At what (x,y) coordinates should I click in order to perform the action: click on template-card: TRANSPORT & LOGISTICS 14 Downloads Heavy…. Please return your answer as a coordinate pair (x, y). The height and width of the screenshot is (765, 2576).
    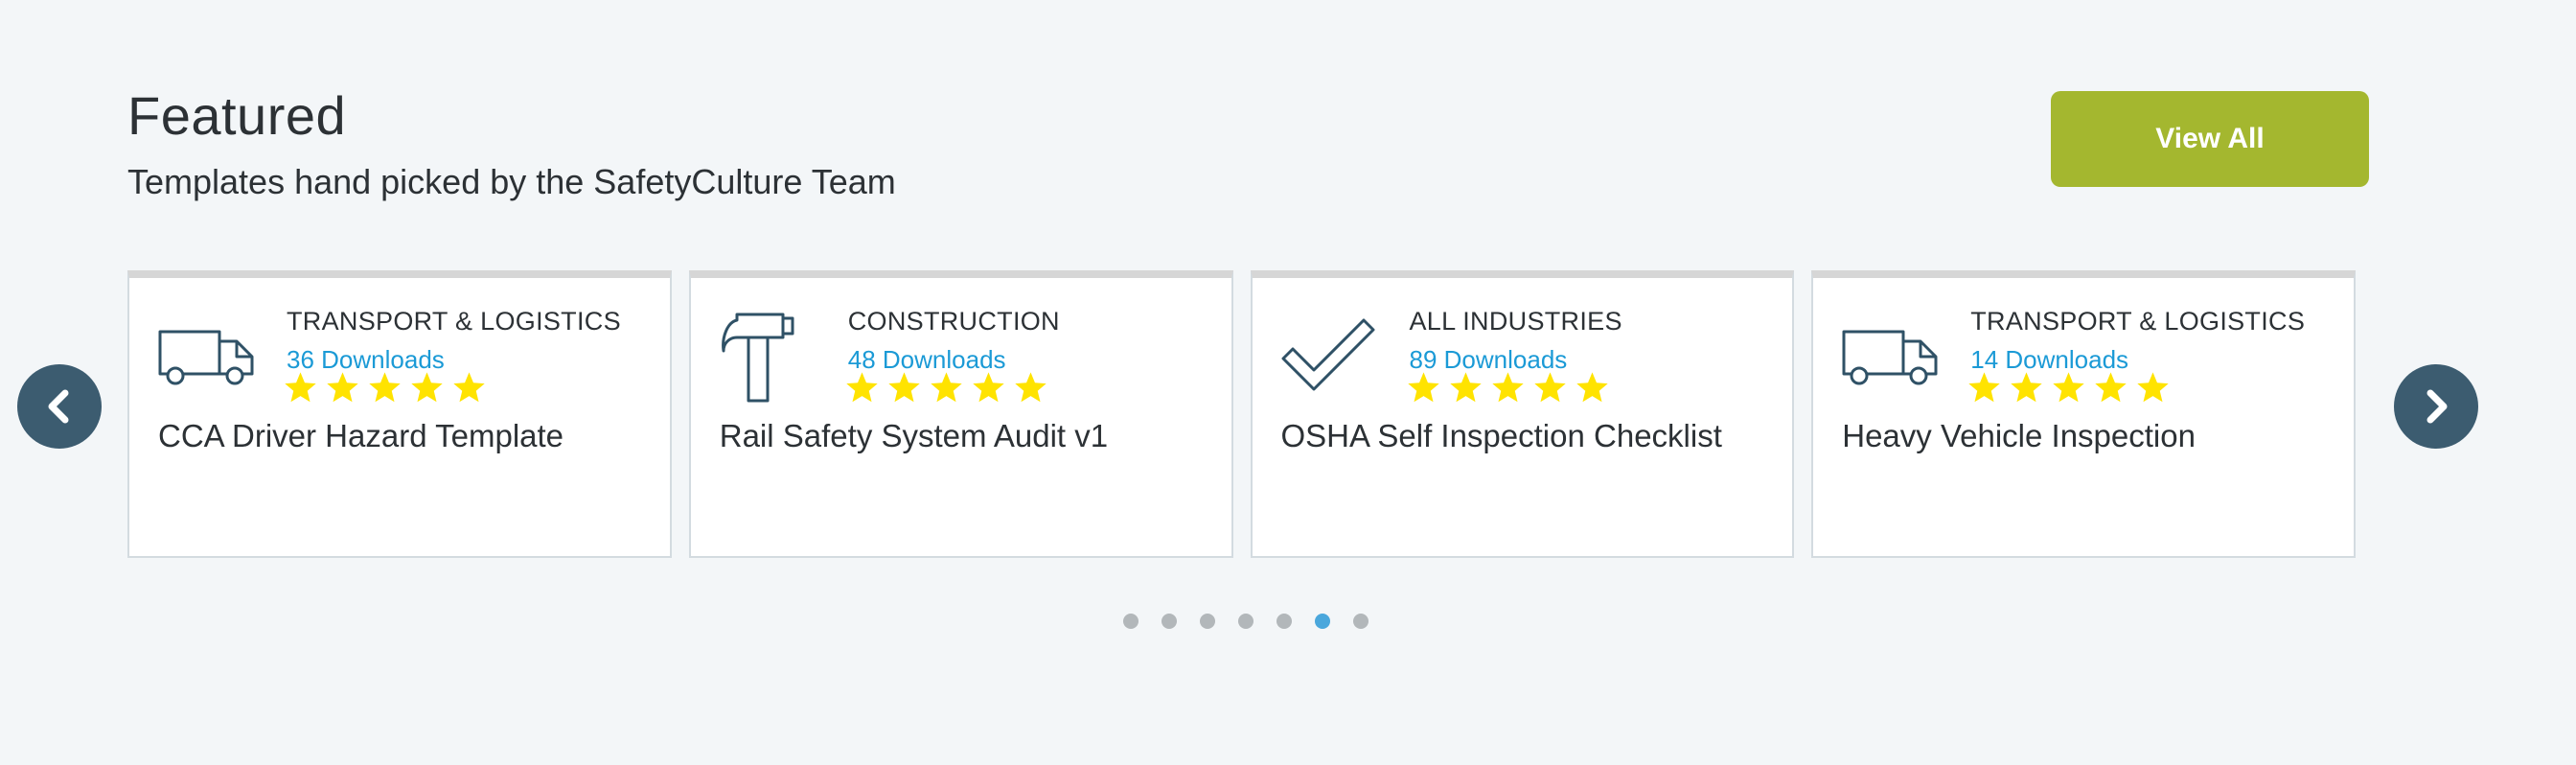
    Looking at the image, I should click on (2083, 414).